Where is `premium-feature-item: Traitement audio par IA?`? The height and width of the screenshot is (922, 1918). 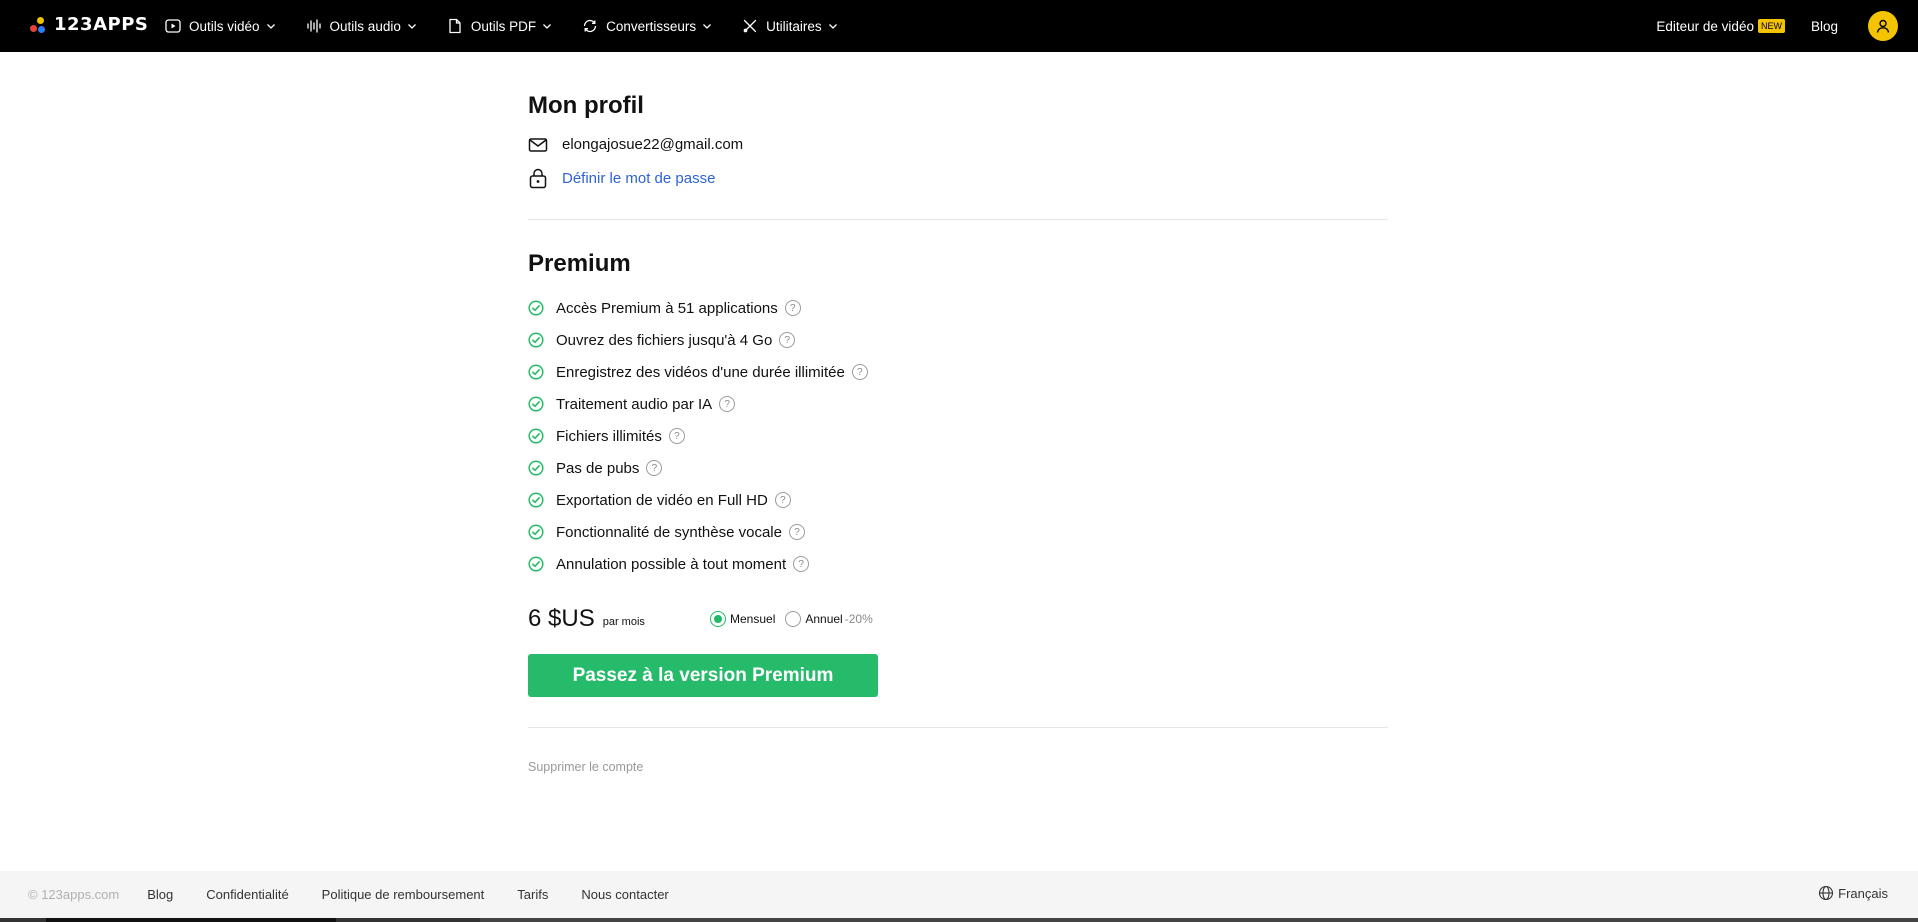
premium-feature-item: Traitement audio par IA? is located at coordinates (958, 404).